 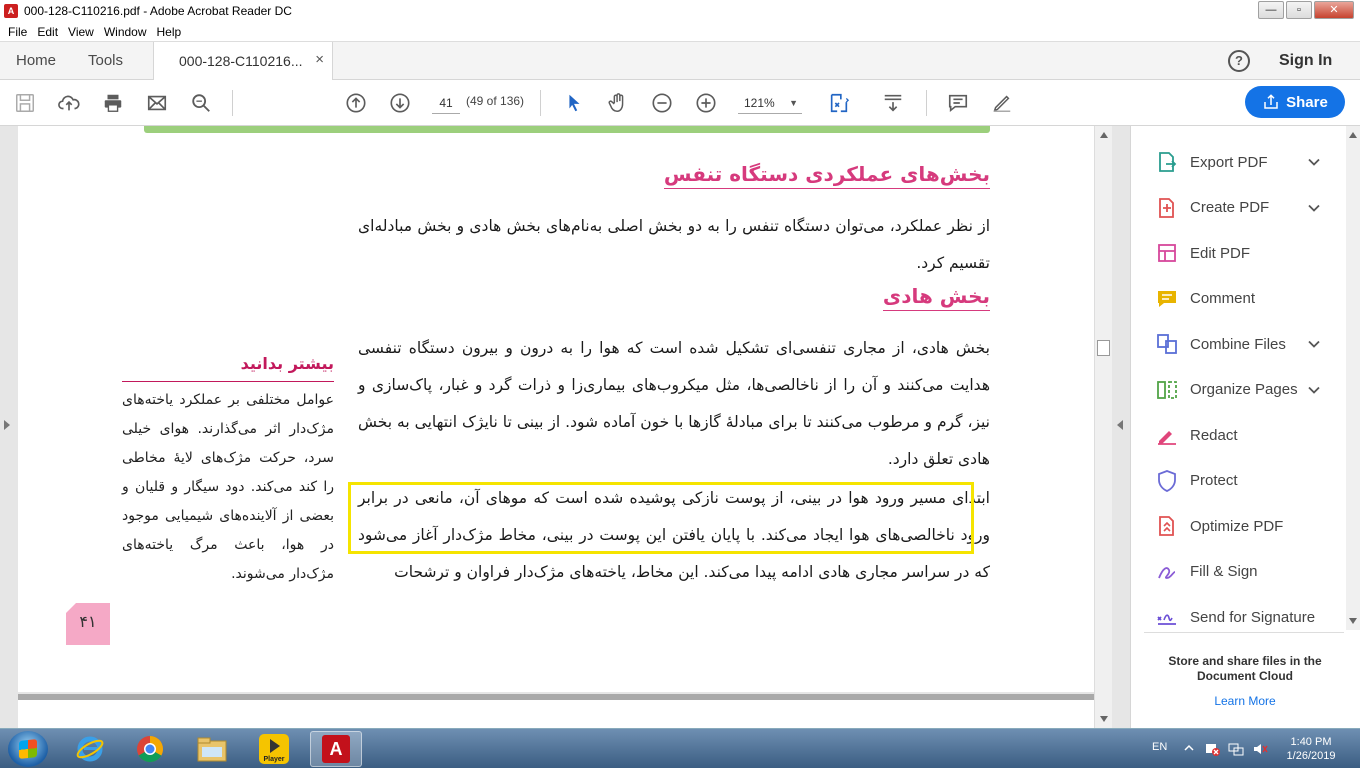 What do you see at coordinates (680, 748) in the screenshot?
I see `windows-taskbar: Player A EN 1:40 PM 1/26/2019` at bounding box center [680, 748].